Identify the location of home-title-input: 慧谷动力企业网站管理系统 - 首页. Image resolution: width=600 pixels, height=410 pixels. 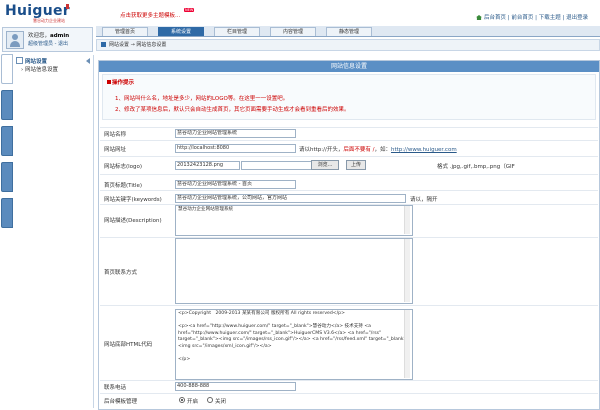
(235, 184).